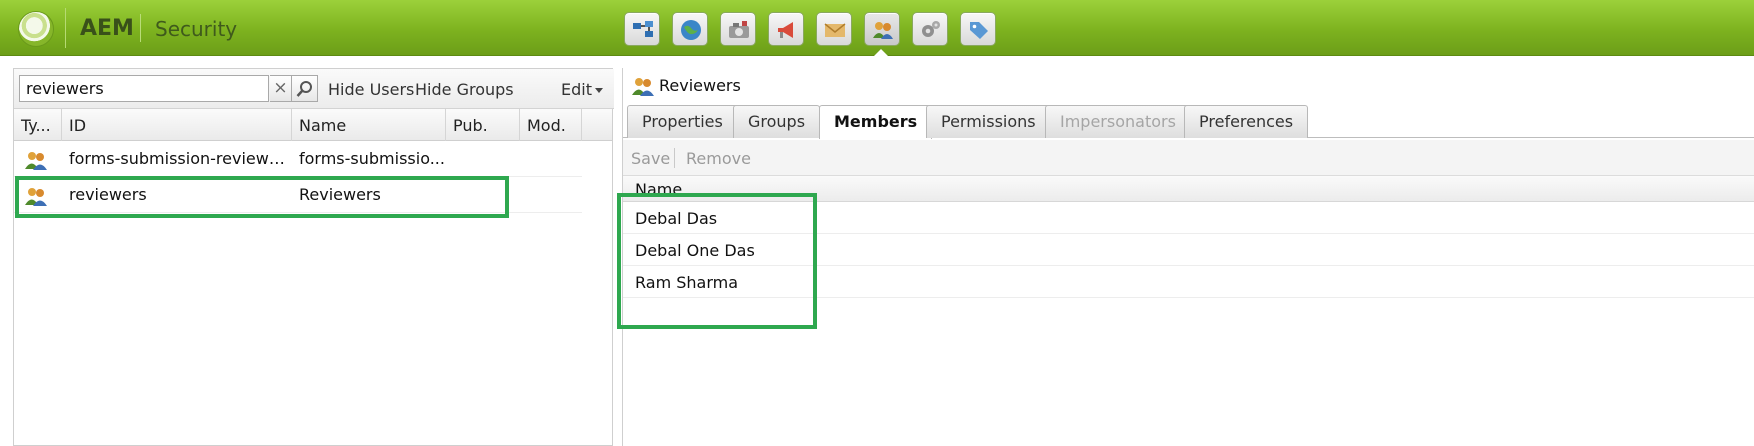 This screenshot has width=1754, height=446. What do you see at coordinates (1188, 158) in the screenshot?
I see `members-action-bar: Save Remove` at bounding box center [1188, 158].